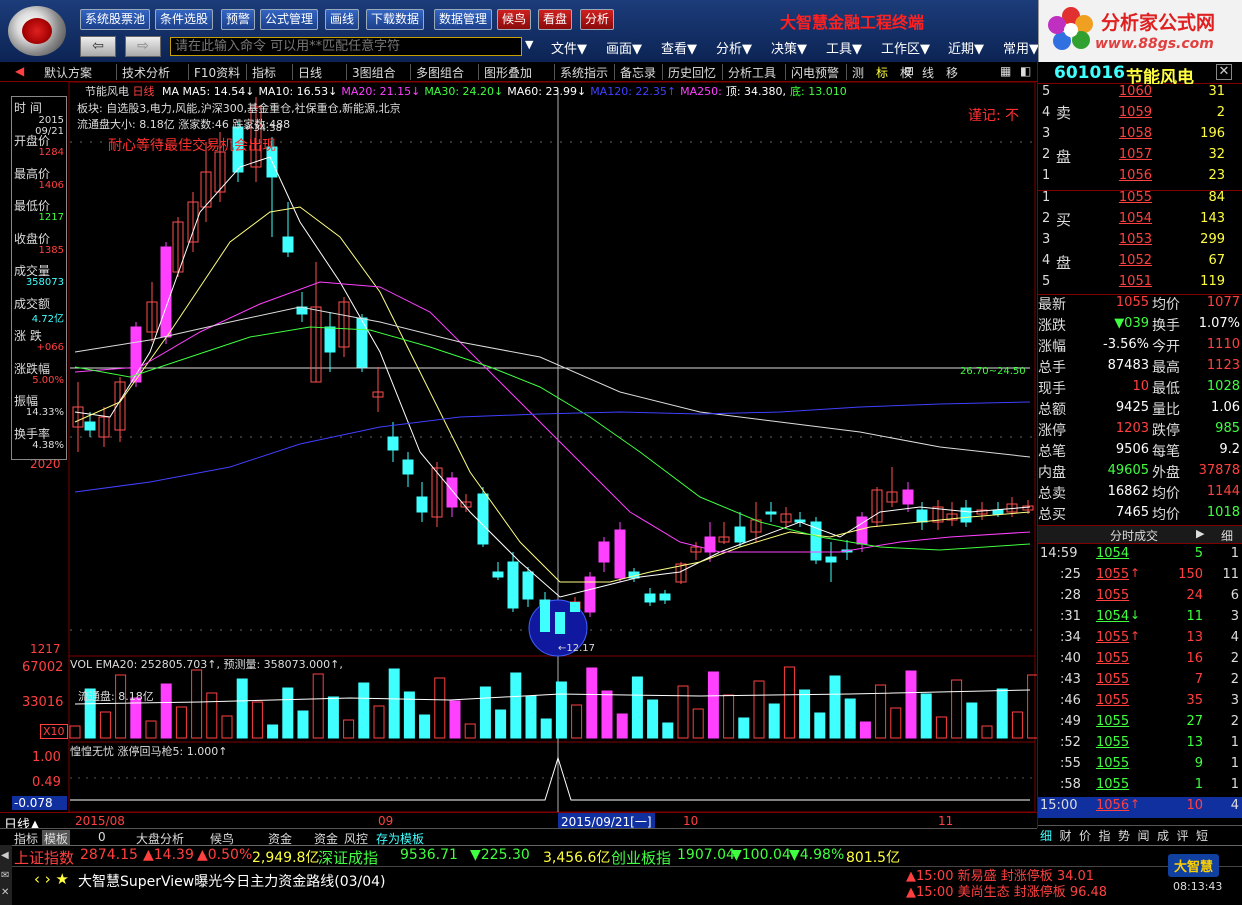 The image size is (1242, 905). What do you see at coordinates (115, 19) in the screenshot?
I see `toolbar-button-0: 系统股票池` at bounding box center [115, 19].